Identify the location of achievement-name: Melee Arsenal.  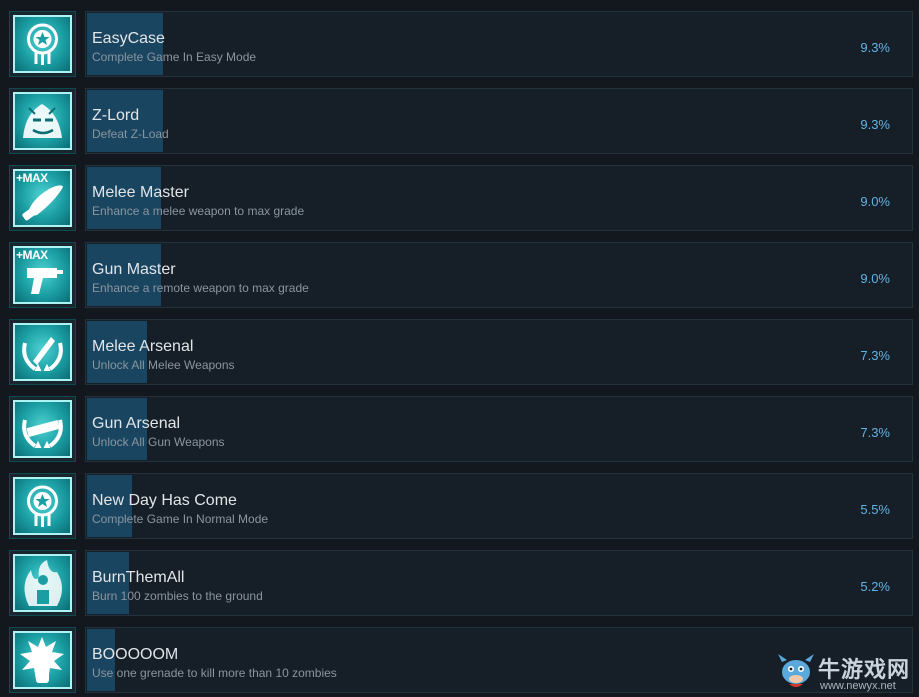
(143, 346).